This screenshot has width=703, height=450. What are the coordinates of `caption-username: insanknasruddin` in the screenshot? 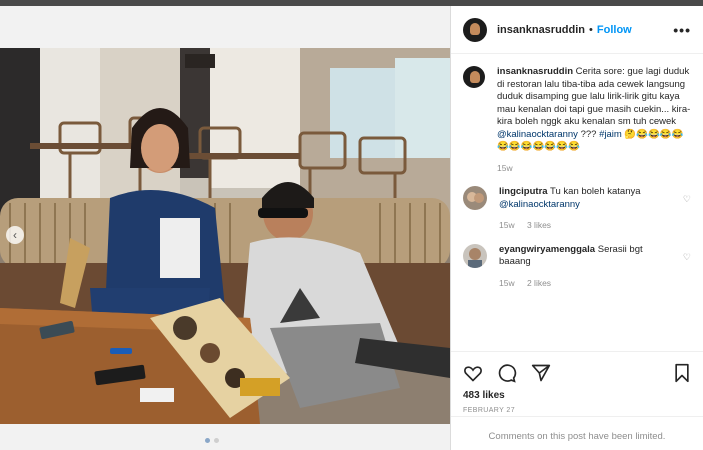 It's located at (535, 71).